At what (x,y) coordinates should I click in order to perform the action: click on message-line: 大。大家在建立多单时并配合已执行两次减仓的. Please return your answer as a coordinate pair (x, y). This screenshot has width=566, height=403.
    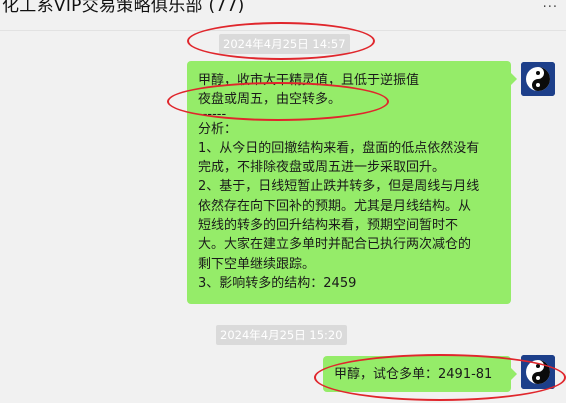
    Looking at the image, I should click on (335, 245).